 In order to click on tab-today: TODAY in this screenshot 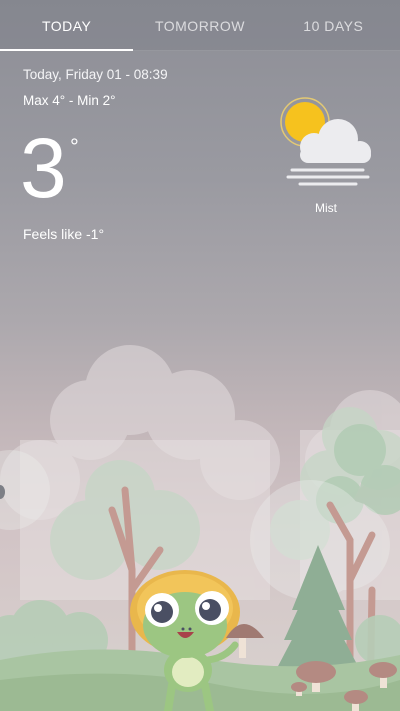, I will do `click(67, 25)`.